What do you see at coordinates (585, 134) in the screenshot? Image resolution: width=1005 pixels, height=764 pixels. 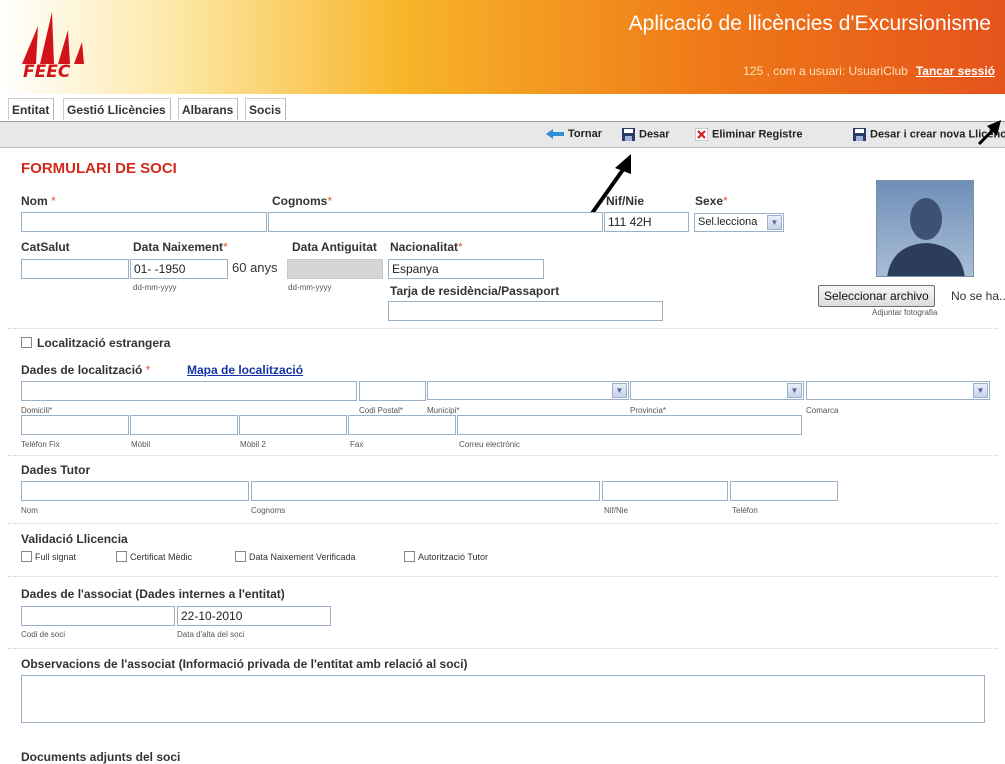 I see `back-label: Tornar` at bounding box center [585, 134].